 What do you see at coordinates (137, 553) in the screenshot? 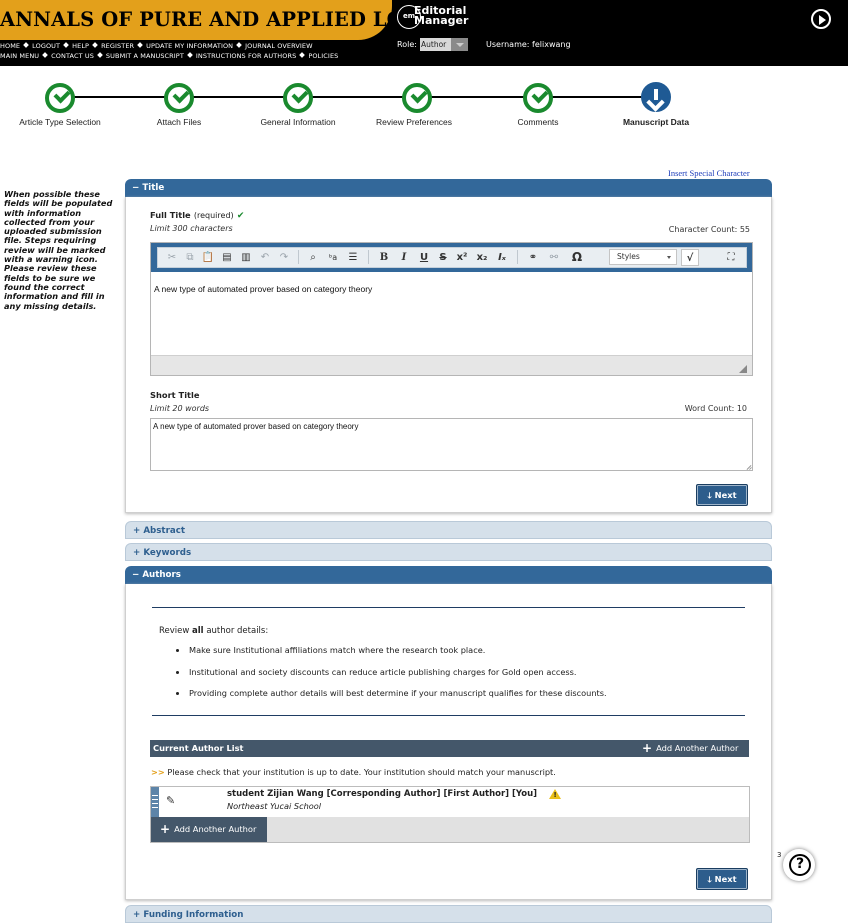
I see `expand-icon: +` at bounding box center [137, 553].